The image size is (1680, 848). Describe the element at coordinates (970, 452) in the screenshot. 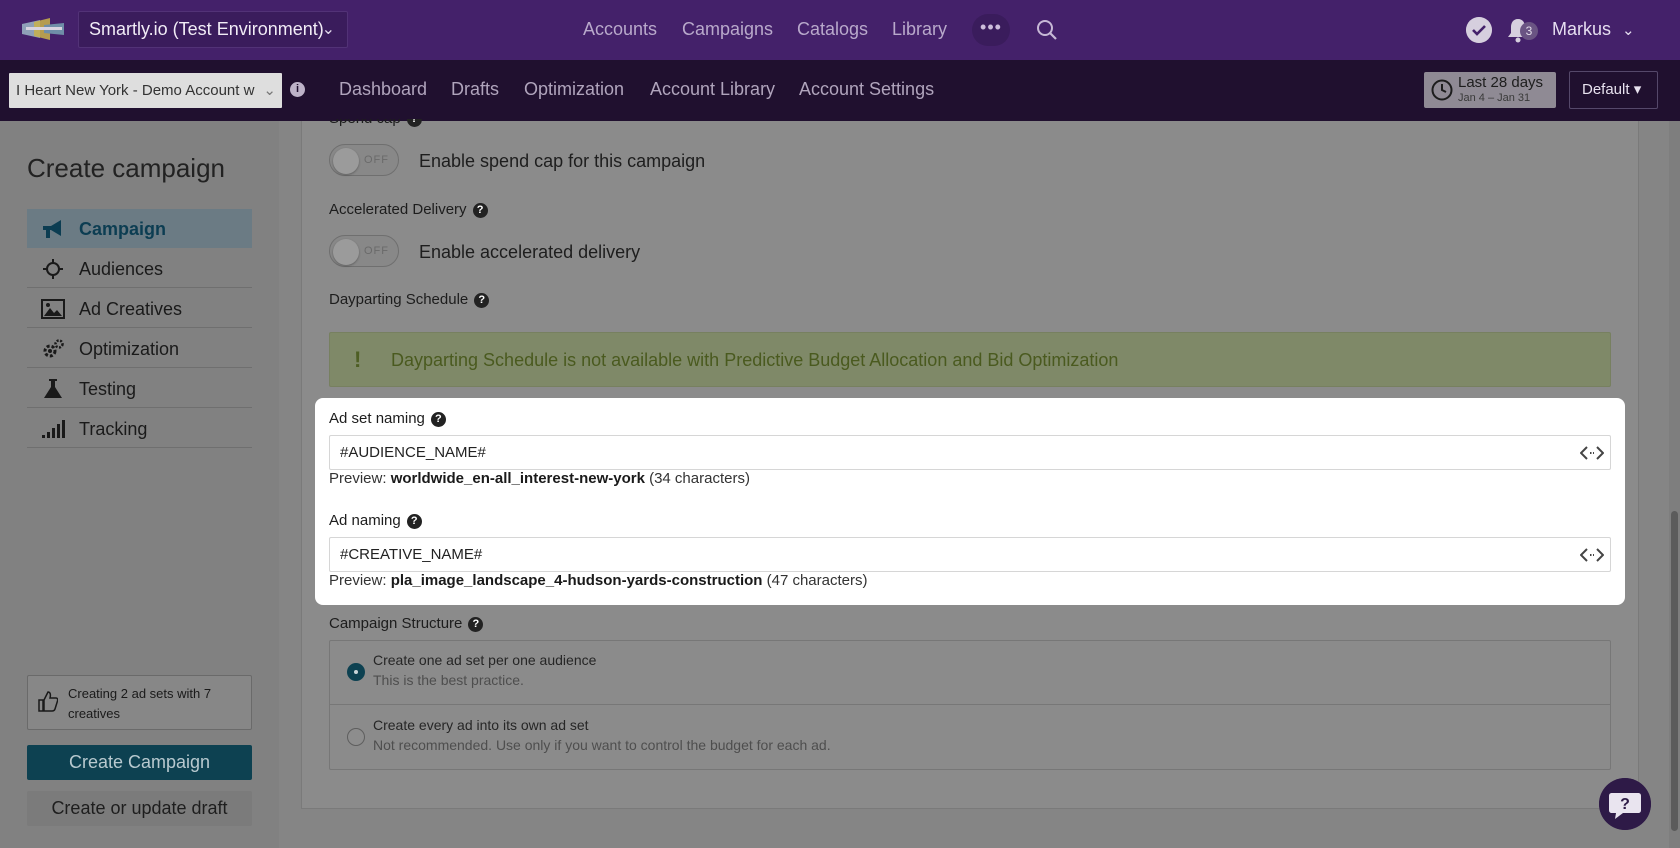

I see `adset-naming-input: #AUDIENCE_NAME#` at that location.